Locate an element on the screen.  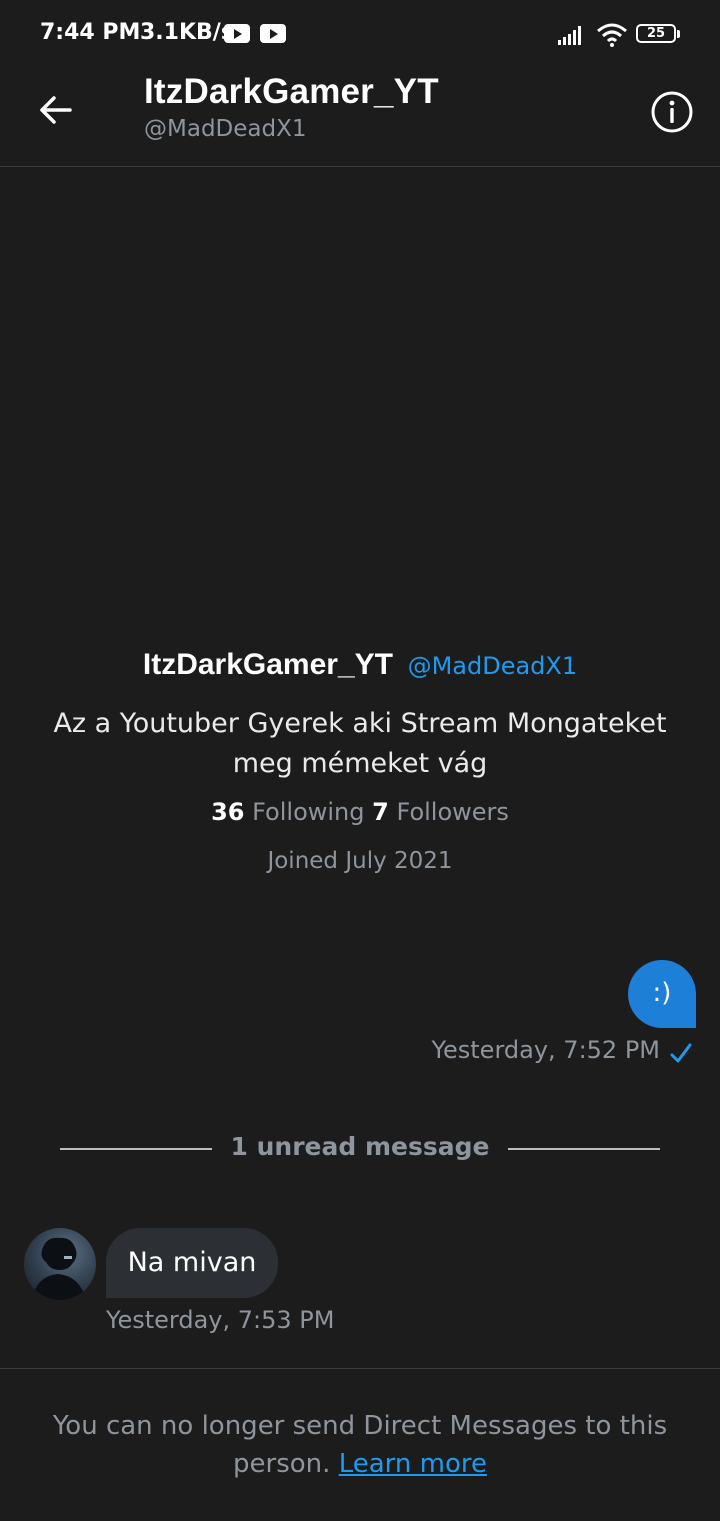
read-check-icon is located at coordinates (681, 1053).